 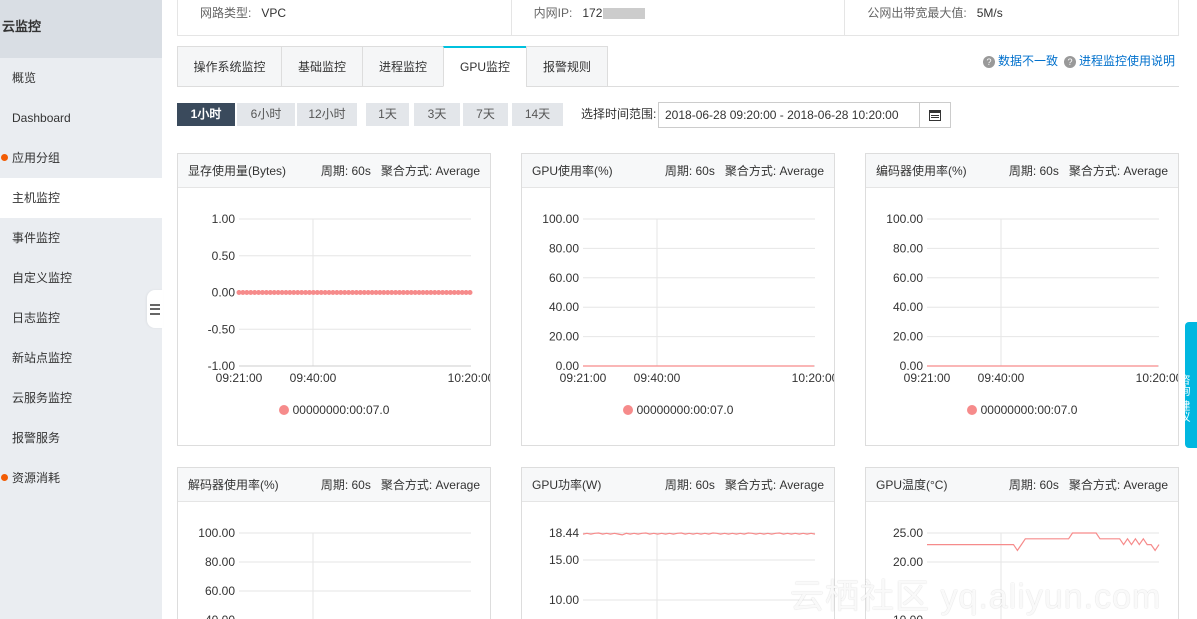 What do you see at coordinates (266, 114) in the screenshot?
I see `time-button: 6小时` at bounding box center [266, 114].